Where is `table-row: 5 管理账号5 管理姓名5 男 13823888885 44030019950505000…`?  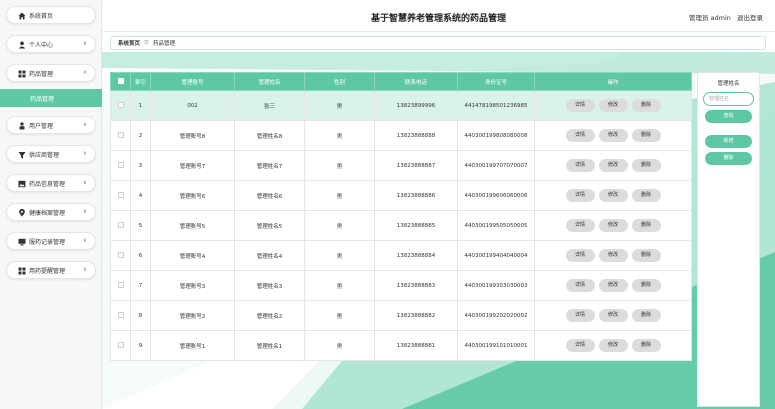 table-row: 5 管理账号5 管理姓名5 男 13823888885 44030019950505000… is located at coordinates (401, 225).